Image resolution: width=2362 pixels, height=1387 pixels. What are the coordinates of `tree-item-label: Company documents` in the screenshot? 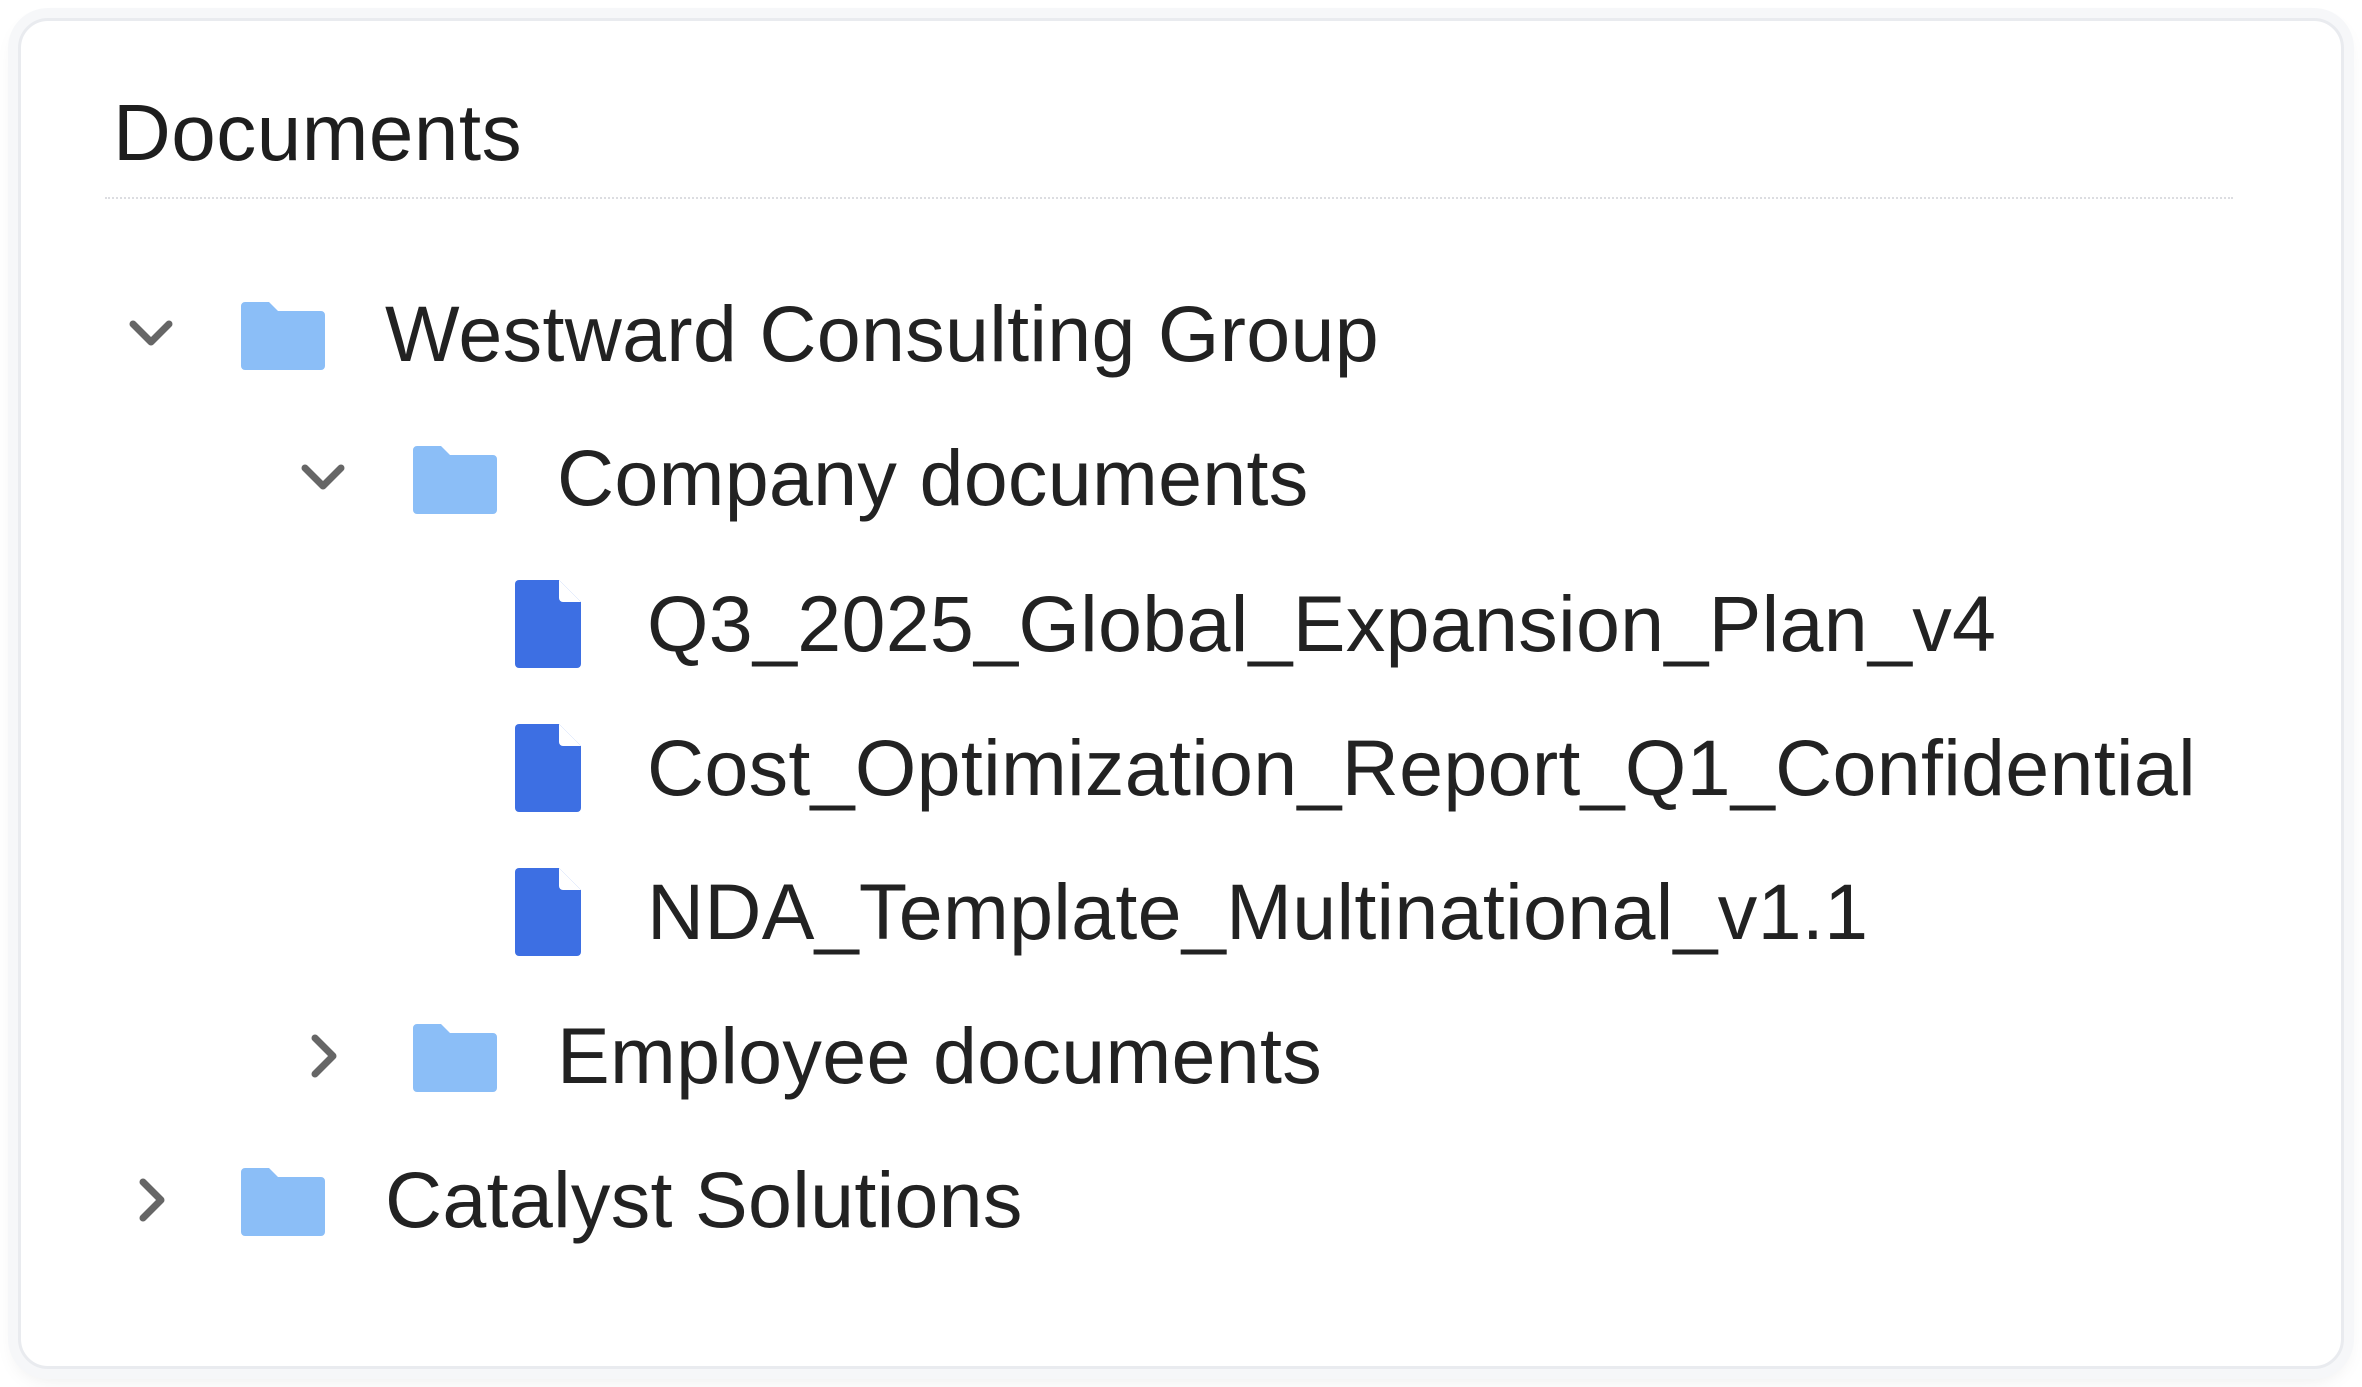 It's located at (933, 477).